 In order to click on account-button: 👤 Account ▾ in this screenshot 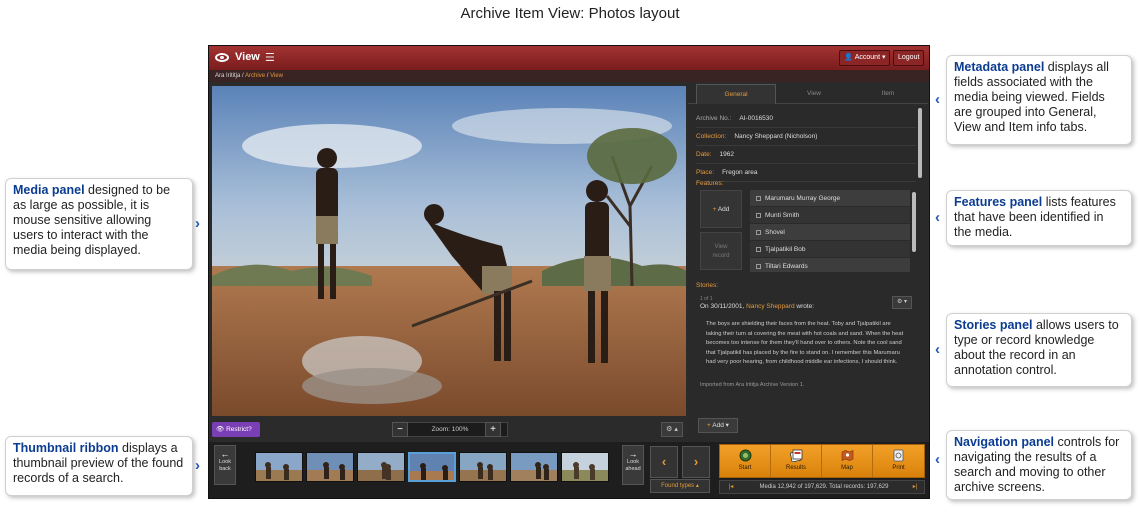, I will do `click(865, 58)`.